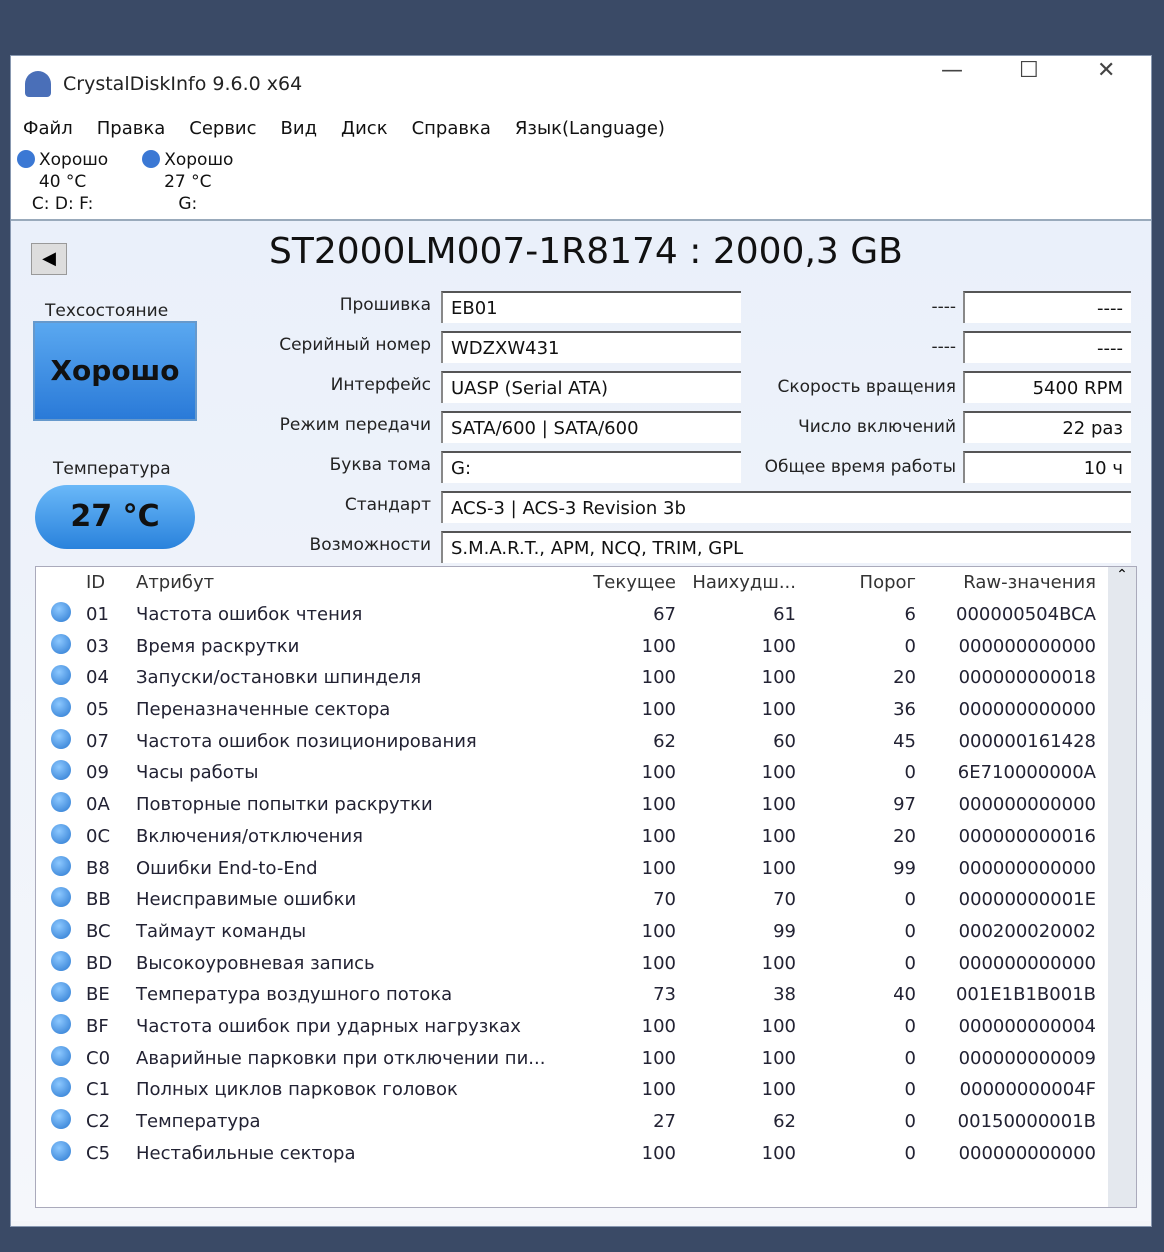 This screenshot has height=1252, width=1164. Describe the element at coordinates (904, 741) in the screenshot. I see `table-cell: 45` at that location.